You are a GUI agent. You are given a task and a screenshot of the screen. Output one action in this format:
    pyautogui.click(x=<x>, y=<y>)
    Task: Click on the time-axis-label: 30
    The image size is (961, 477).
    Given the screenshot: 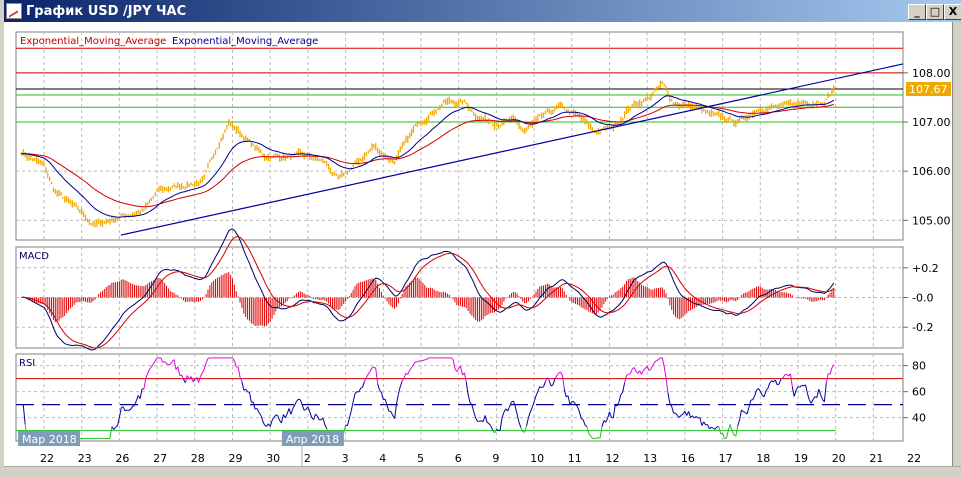 What is the action you would take?
    pyautogui.click(x=273, y=458)
    